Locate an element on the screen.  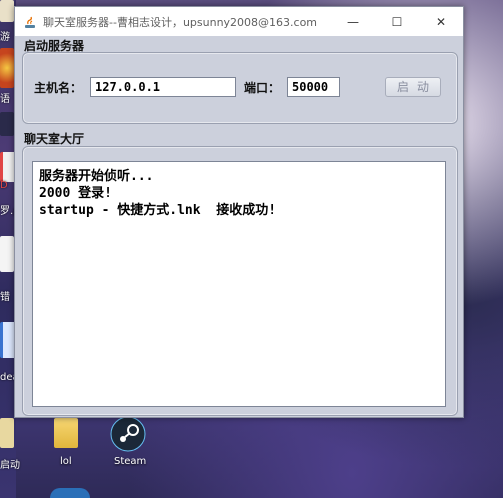
port-input: 50000 is located at coordinates (313, 87).